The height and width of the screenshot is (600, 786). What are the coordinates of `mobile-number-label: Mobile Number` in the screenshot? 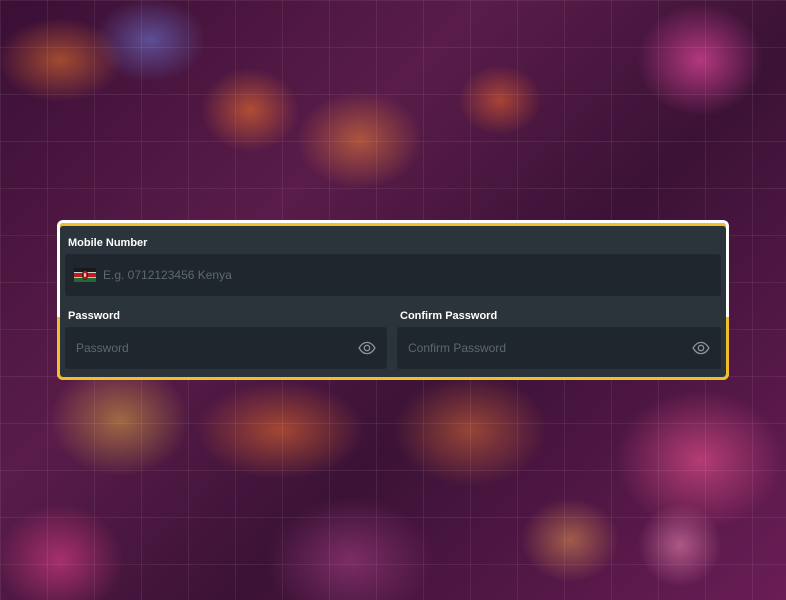 It's located at (108, 243).